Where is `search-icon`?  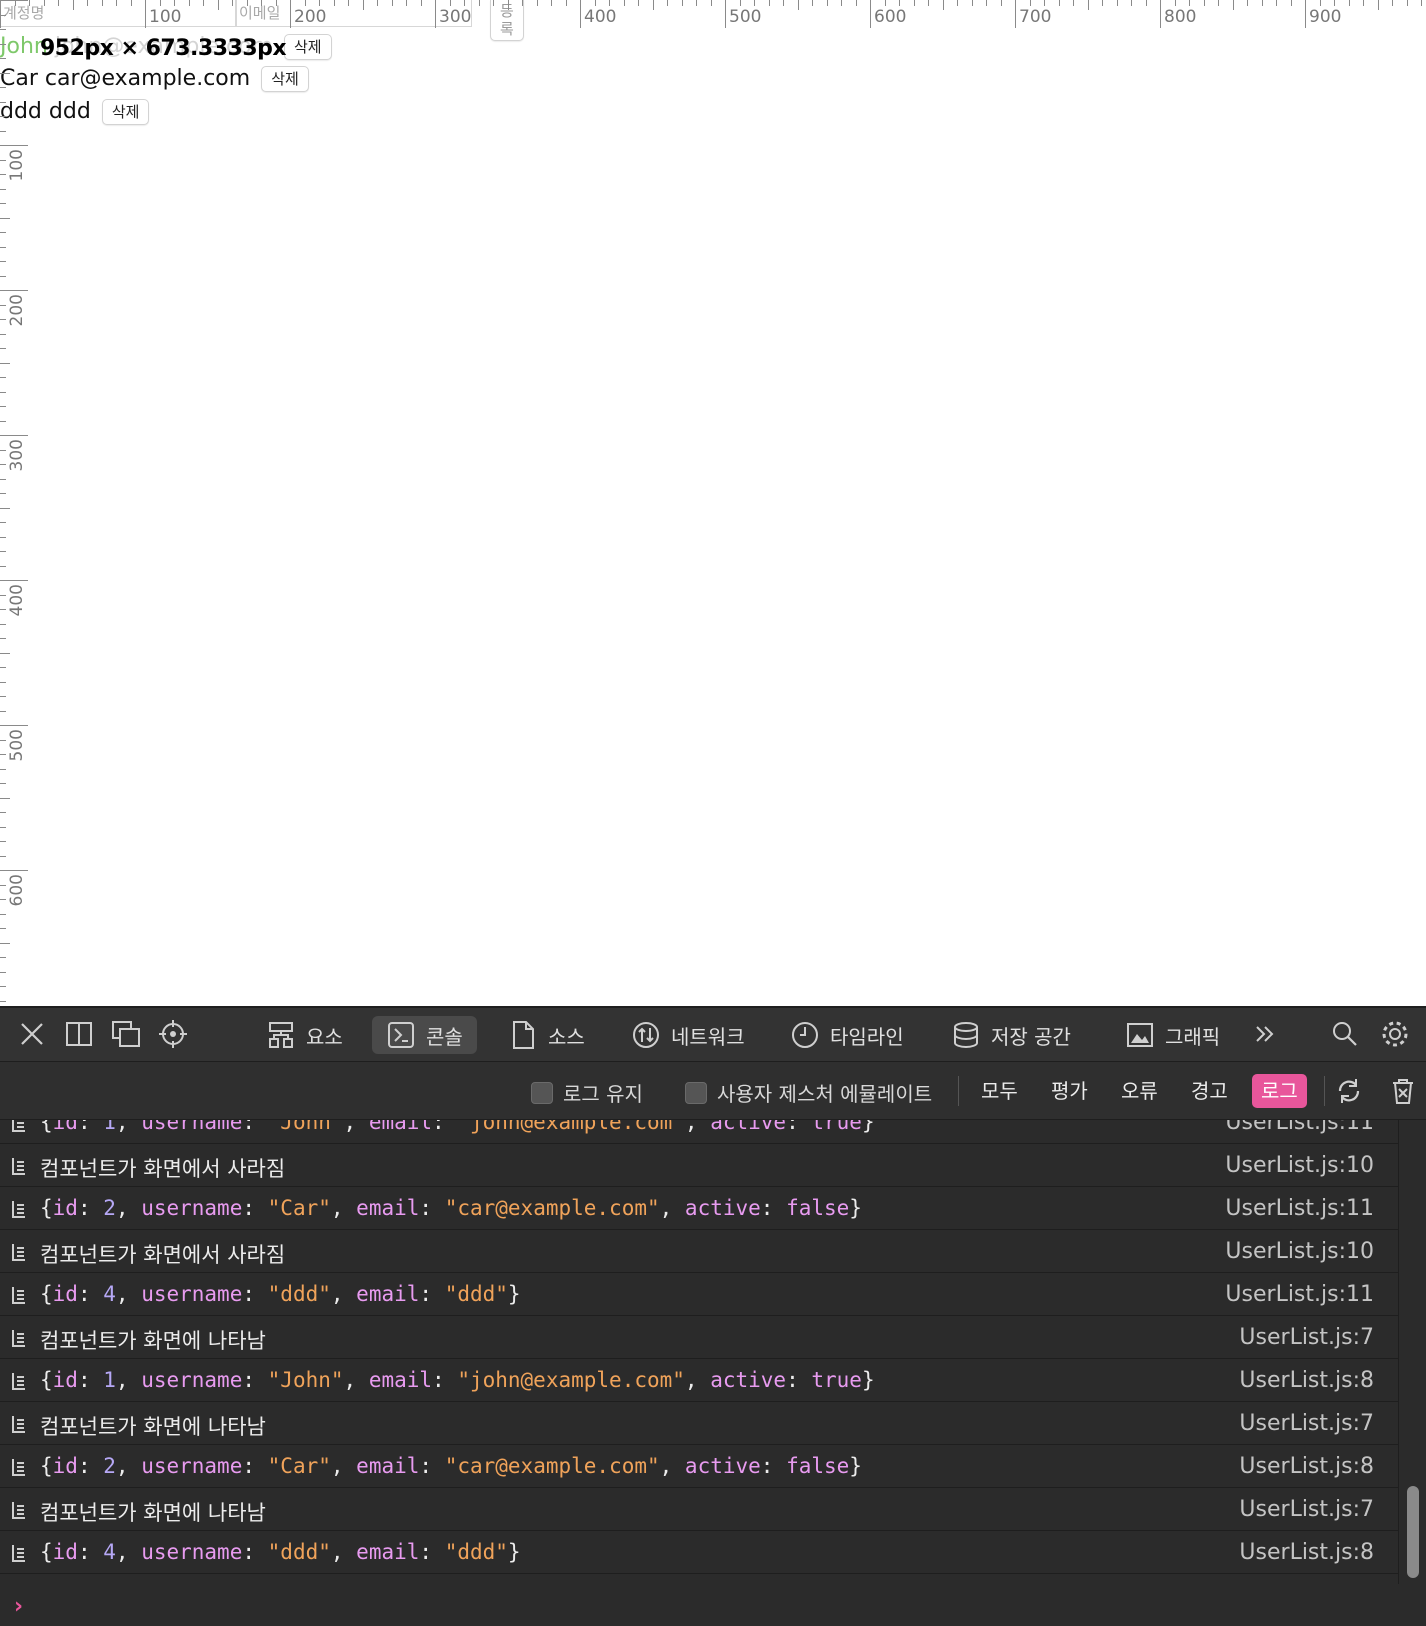
search-icon is located at coordinates (1345, 1034).